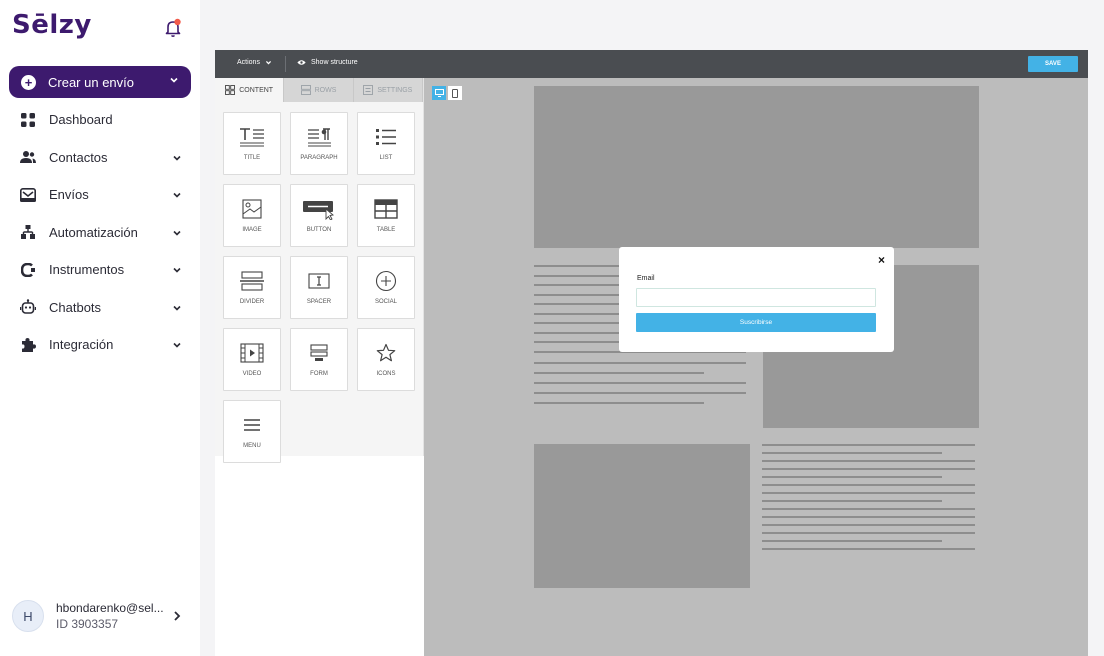 Image resolution: width=1104 pixels, height=656 pixels. I want to click on actions-menu: Actions, so click(254, 62).